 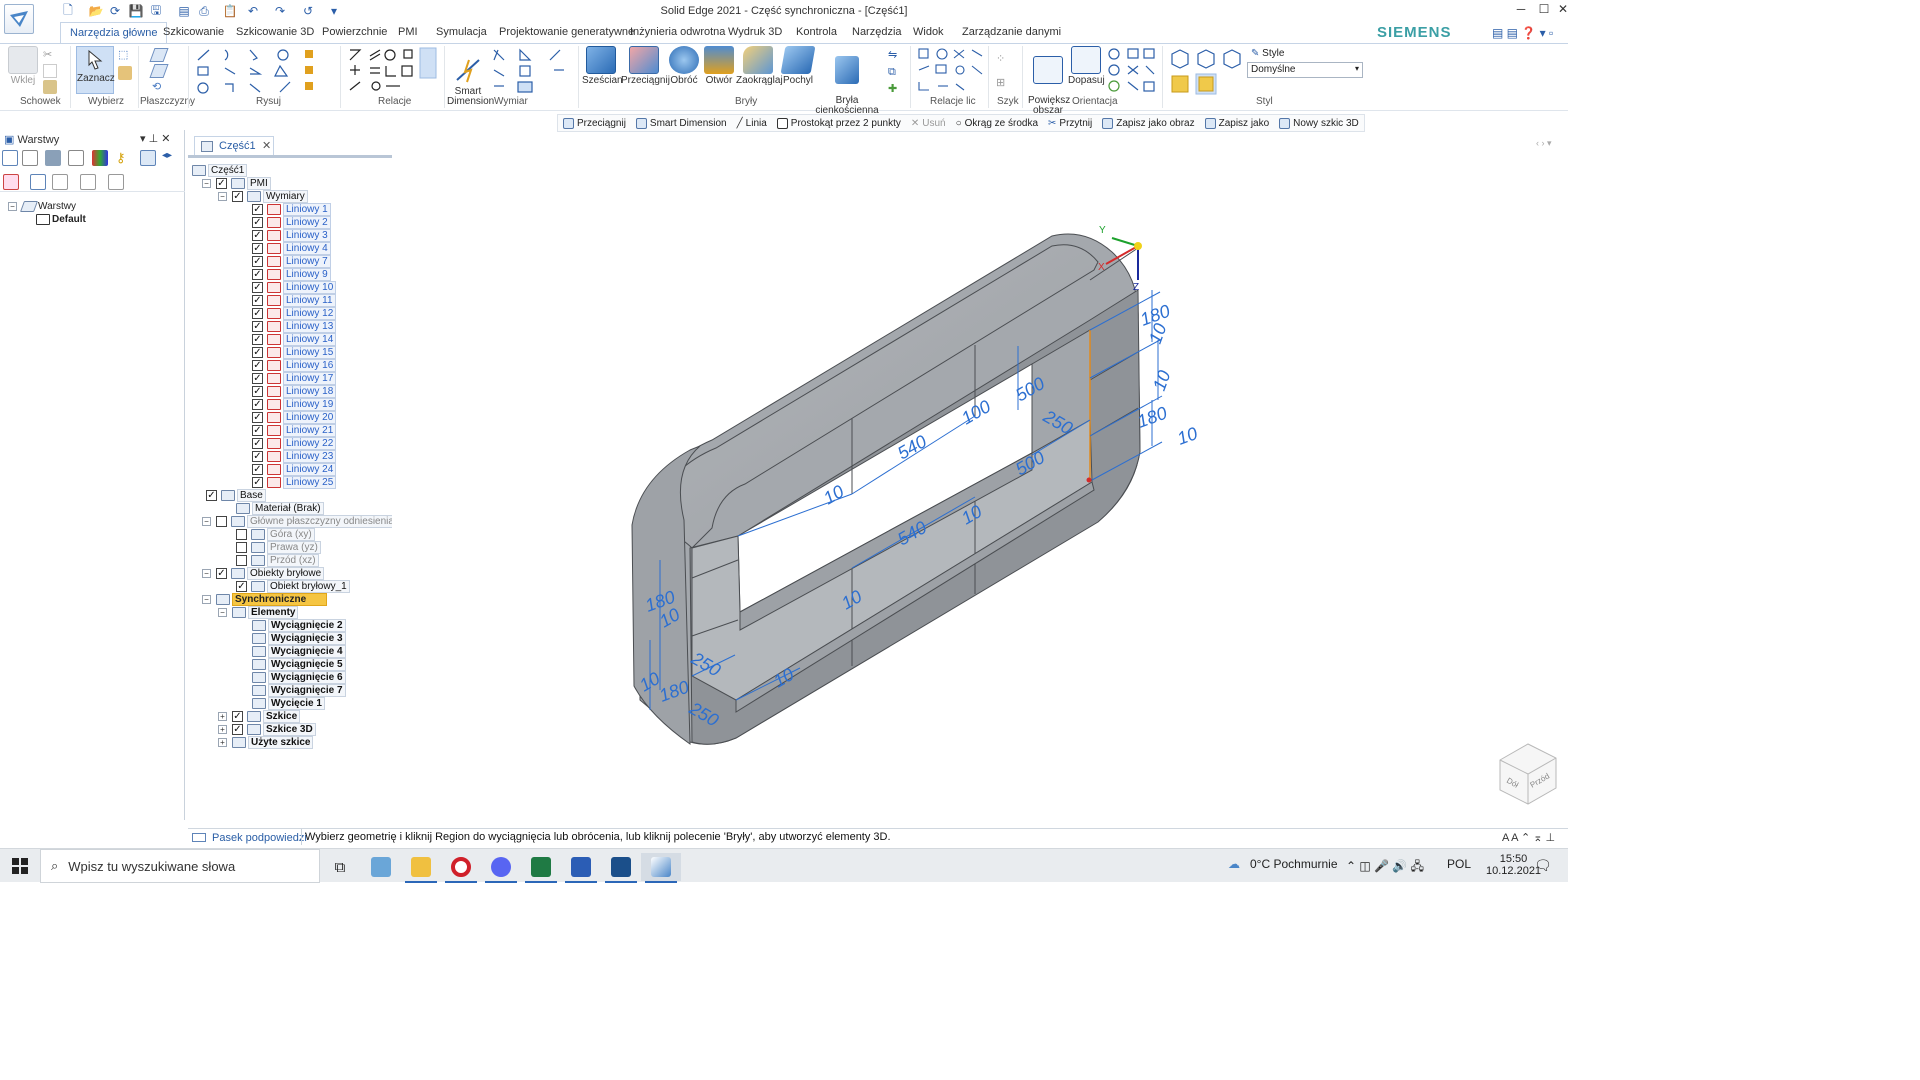 What do you see at coordinates (1148, 123) in the screenshot?
I see `cmd-save-image: Zapisz jako obraz` at bounding box center [1148, 123].